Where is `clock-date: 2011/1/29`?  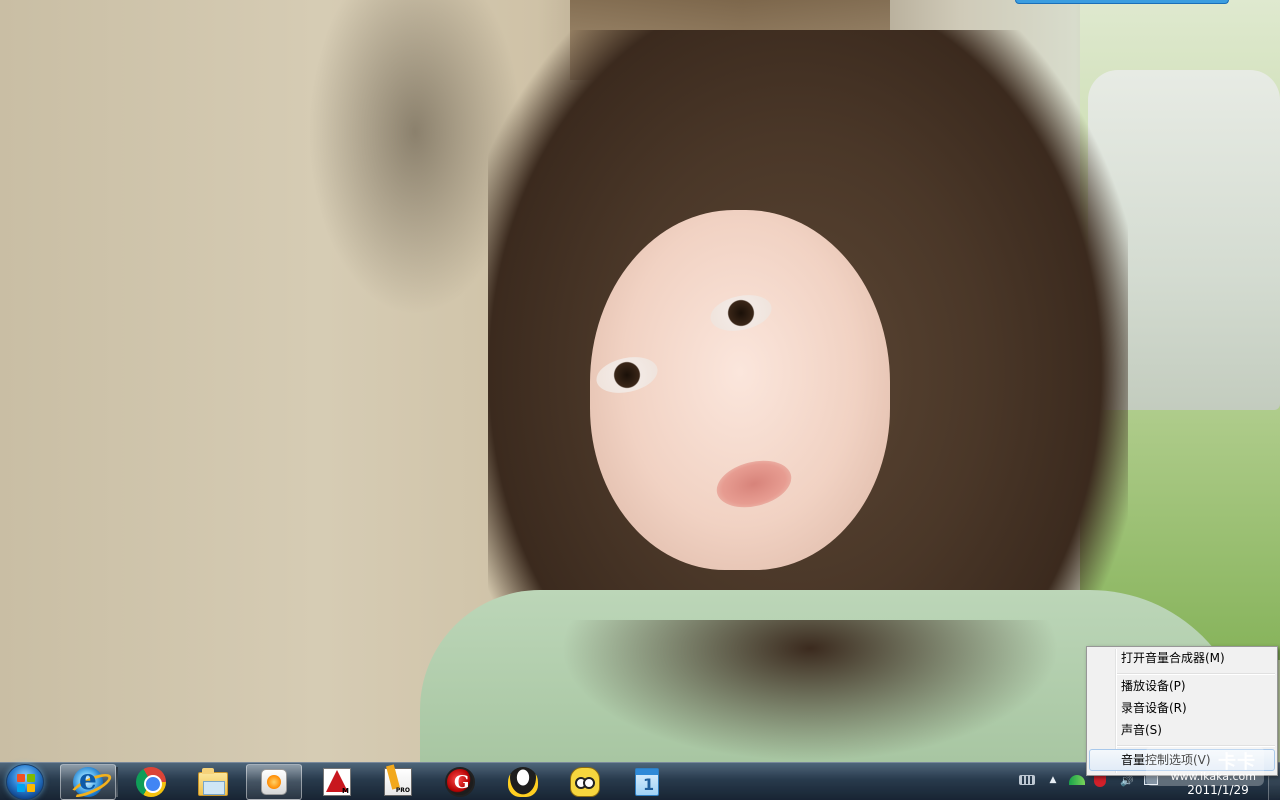
clock-date: 2011/1/29 is located at coordinates (1218, 790).